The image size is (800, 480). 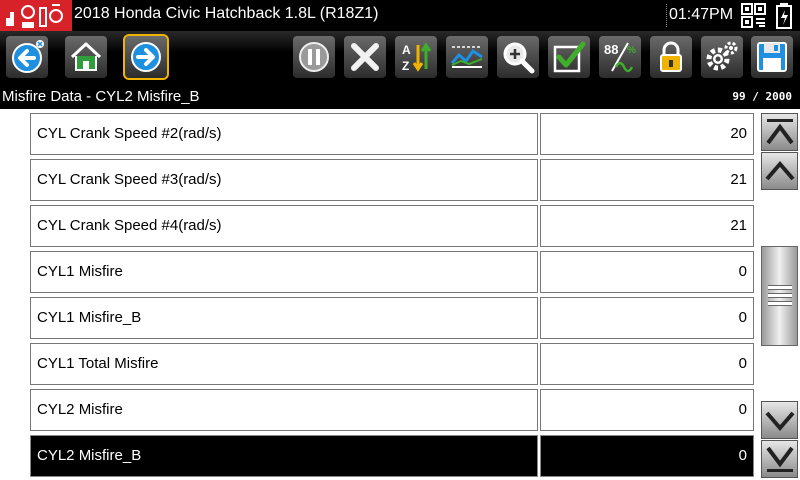 I want to click on units-button: 88 %, so click(x=620, y=57).